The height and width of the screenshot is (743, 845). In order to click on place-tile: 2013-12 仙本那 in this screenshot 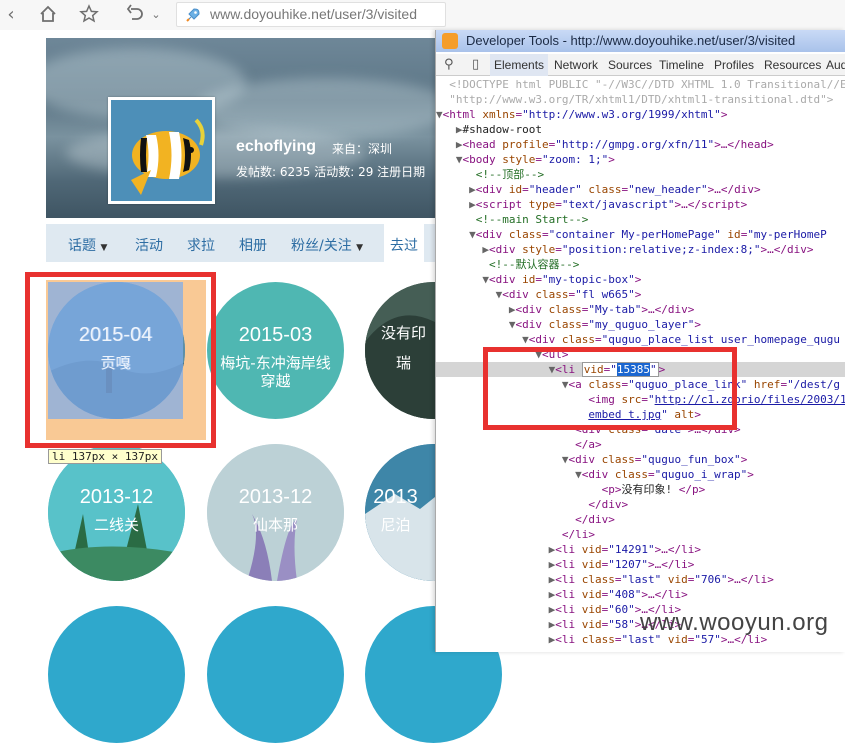, I will do `click(275, 512)`.